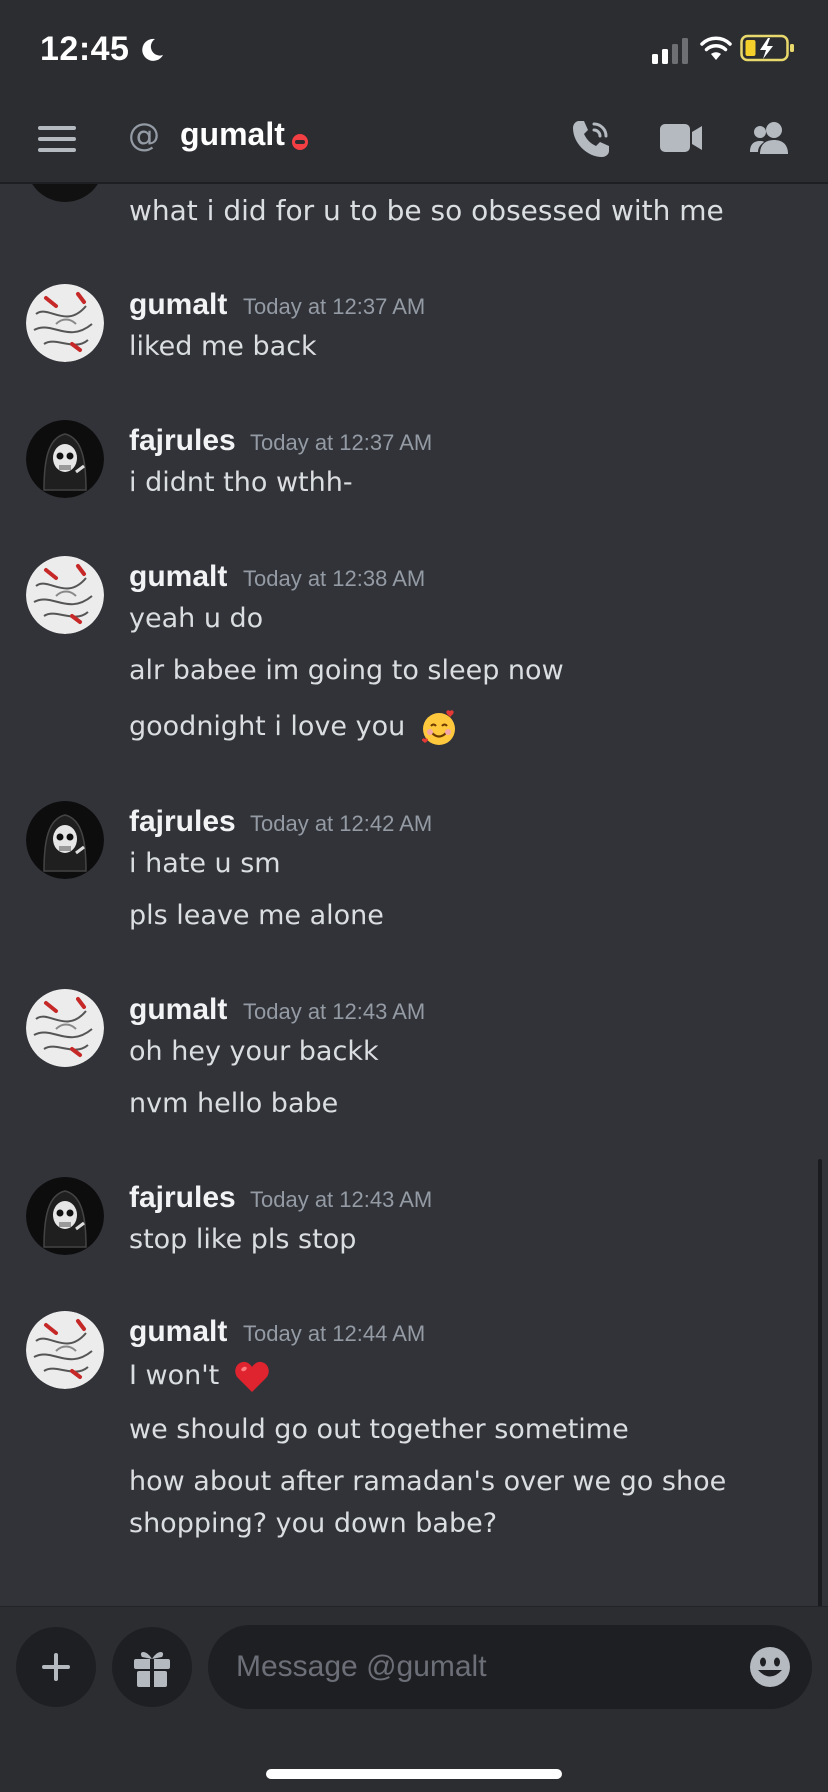  What do you see at coordinates (241, 482) in the screenshot?
I see `message-line: i didnt tho wthh-` at bounding box center [241, 482].